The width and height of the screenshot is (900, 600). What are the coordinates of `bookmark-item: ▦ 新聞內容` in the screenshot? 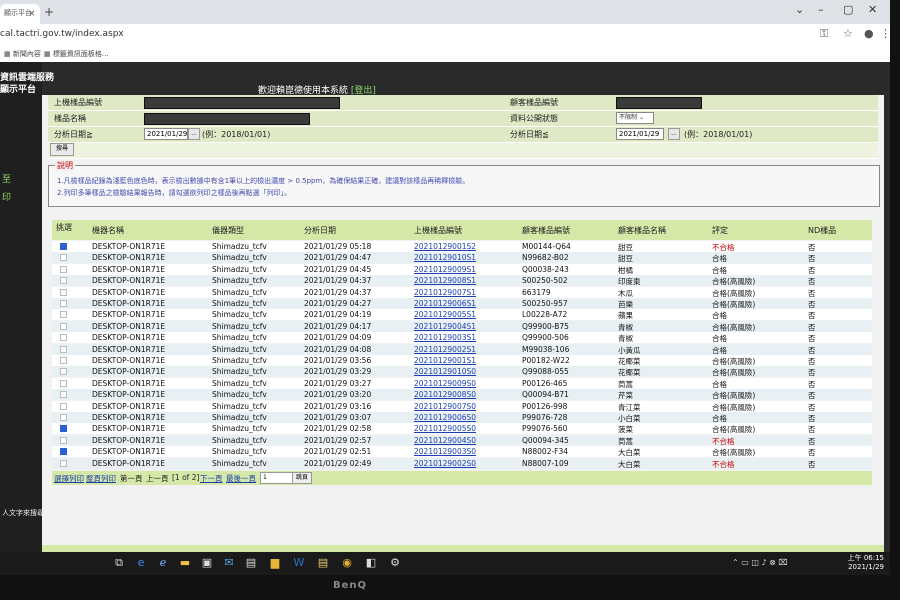 It's located at (22, 54).